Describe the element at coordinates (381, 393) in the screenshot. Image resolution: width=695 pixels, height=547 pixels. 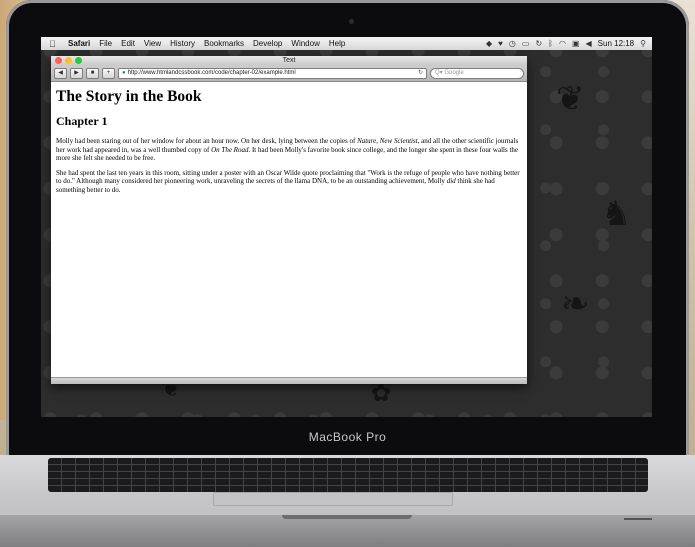
I see `wallpaper-flower-icon: ✿` at that location.